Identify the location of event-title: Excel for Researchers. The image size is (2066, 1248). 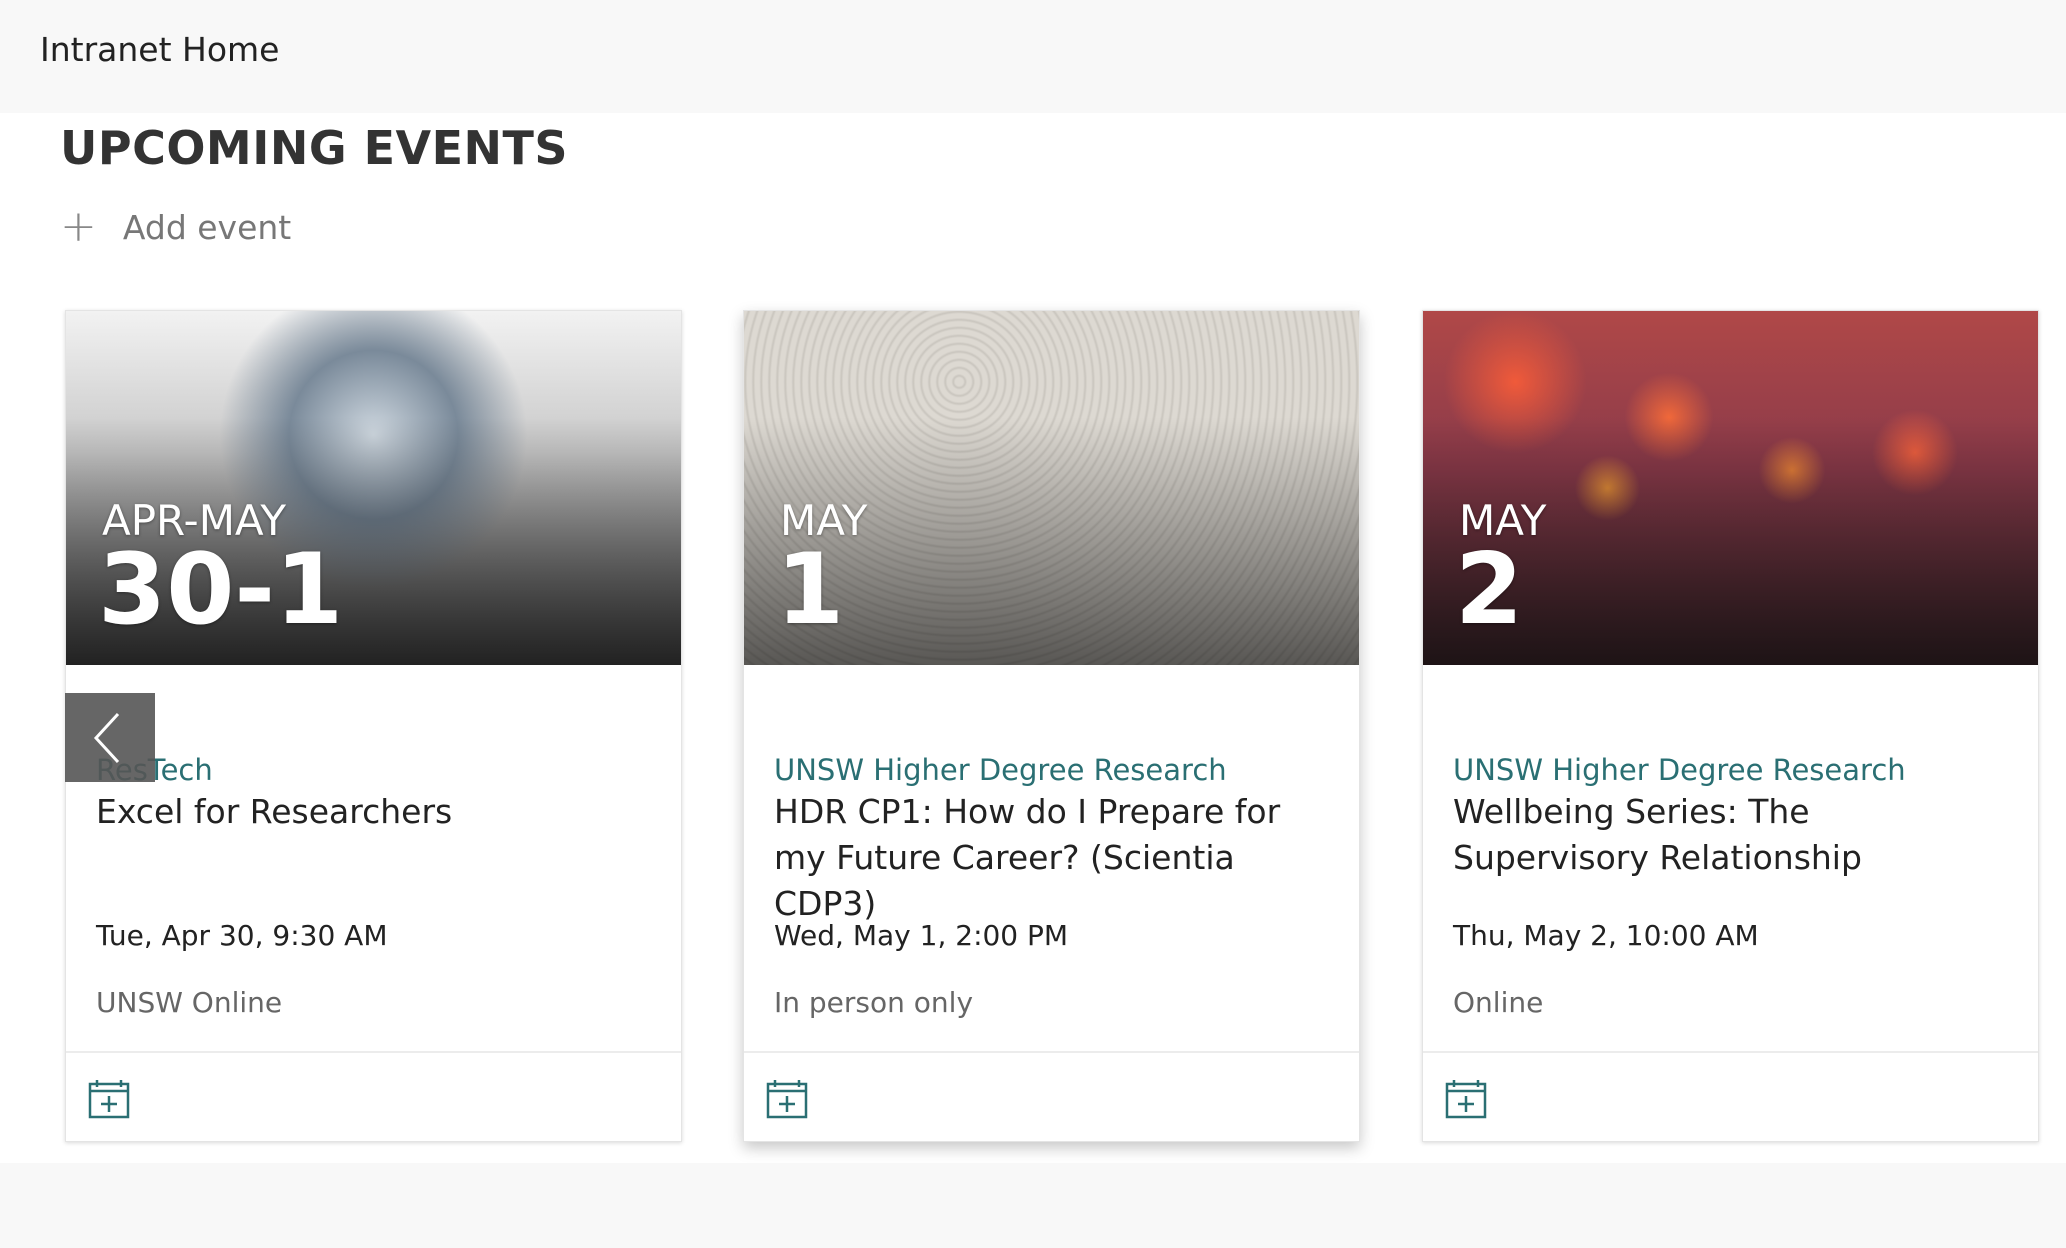
(376, 812).